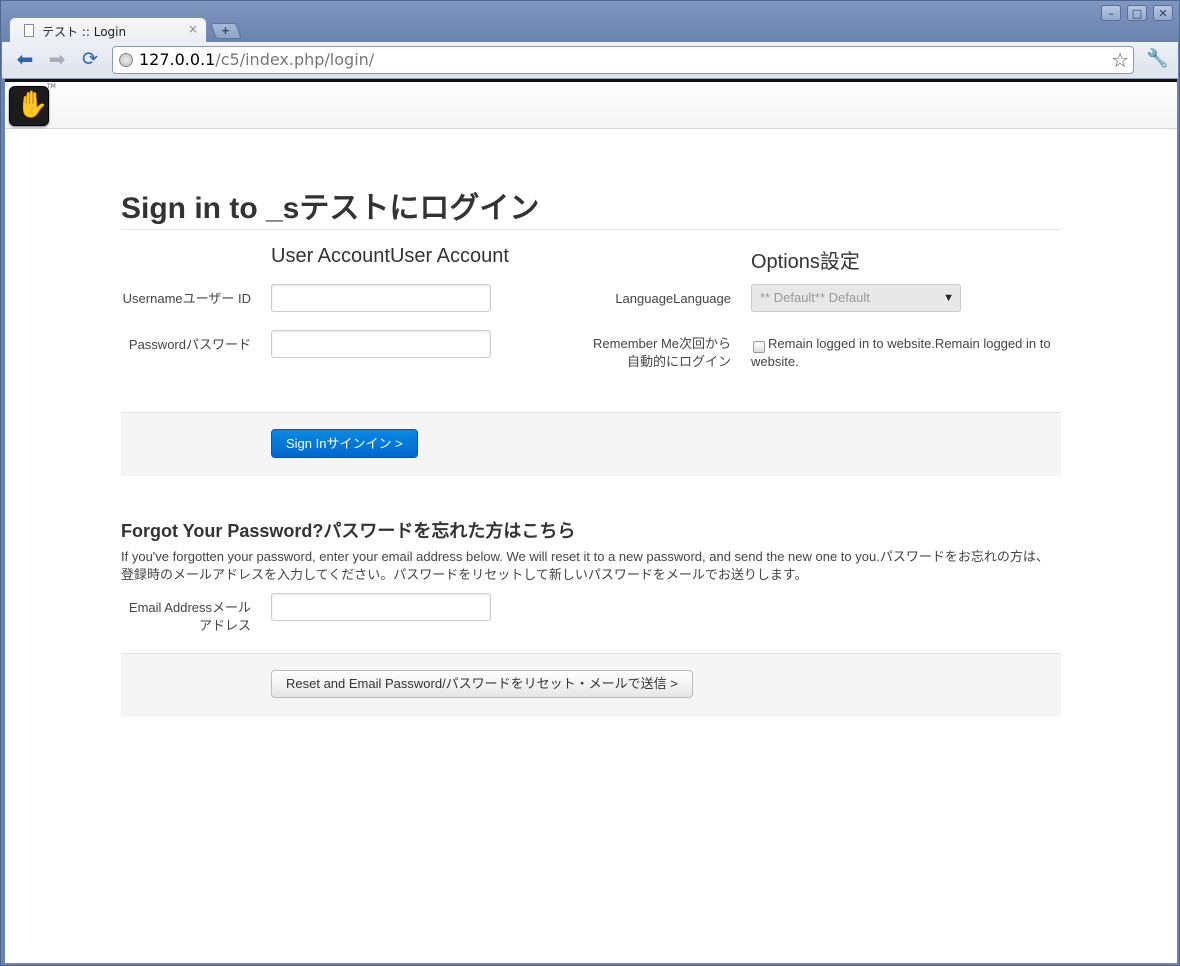  What do you see at coordinates (381, 298) in the screenshot?
I see `username-input` at bounding box center [381, 298].